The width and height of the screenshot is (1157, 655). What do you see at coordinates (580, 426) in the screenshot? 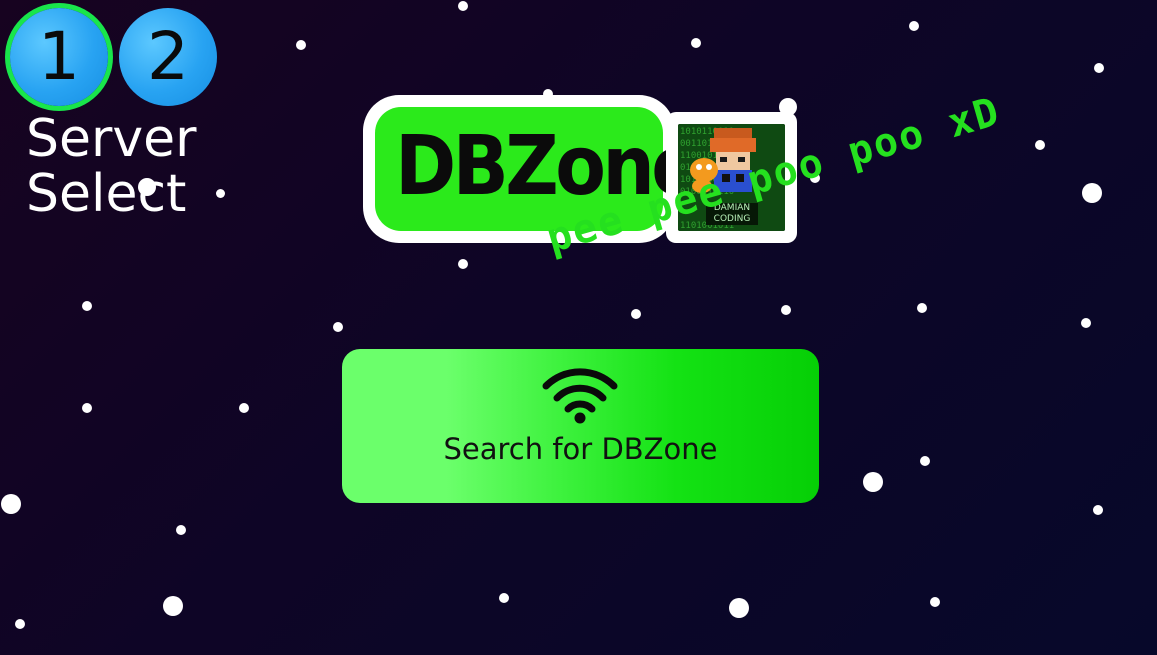
I see `search-for-dbzone-button: Search for DBZone` at bounding box center [580, 426].